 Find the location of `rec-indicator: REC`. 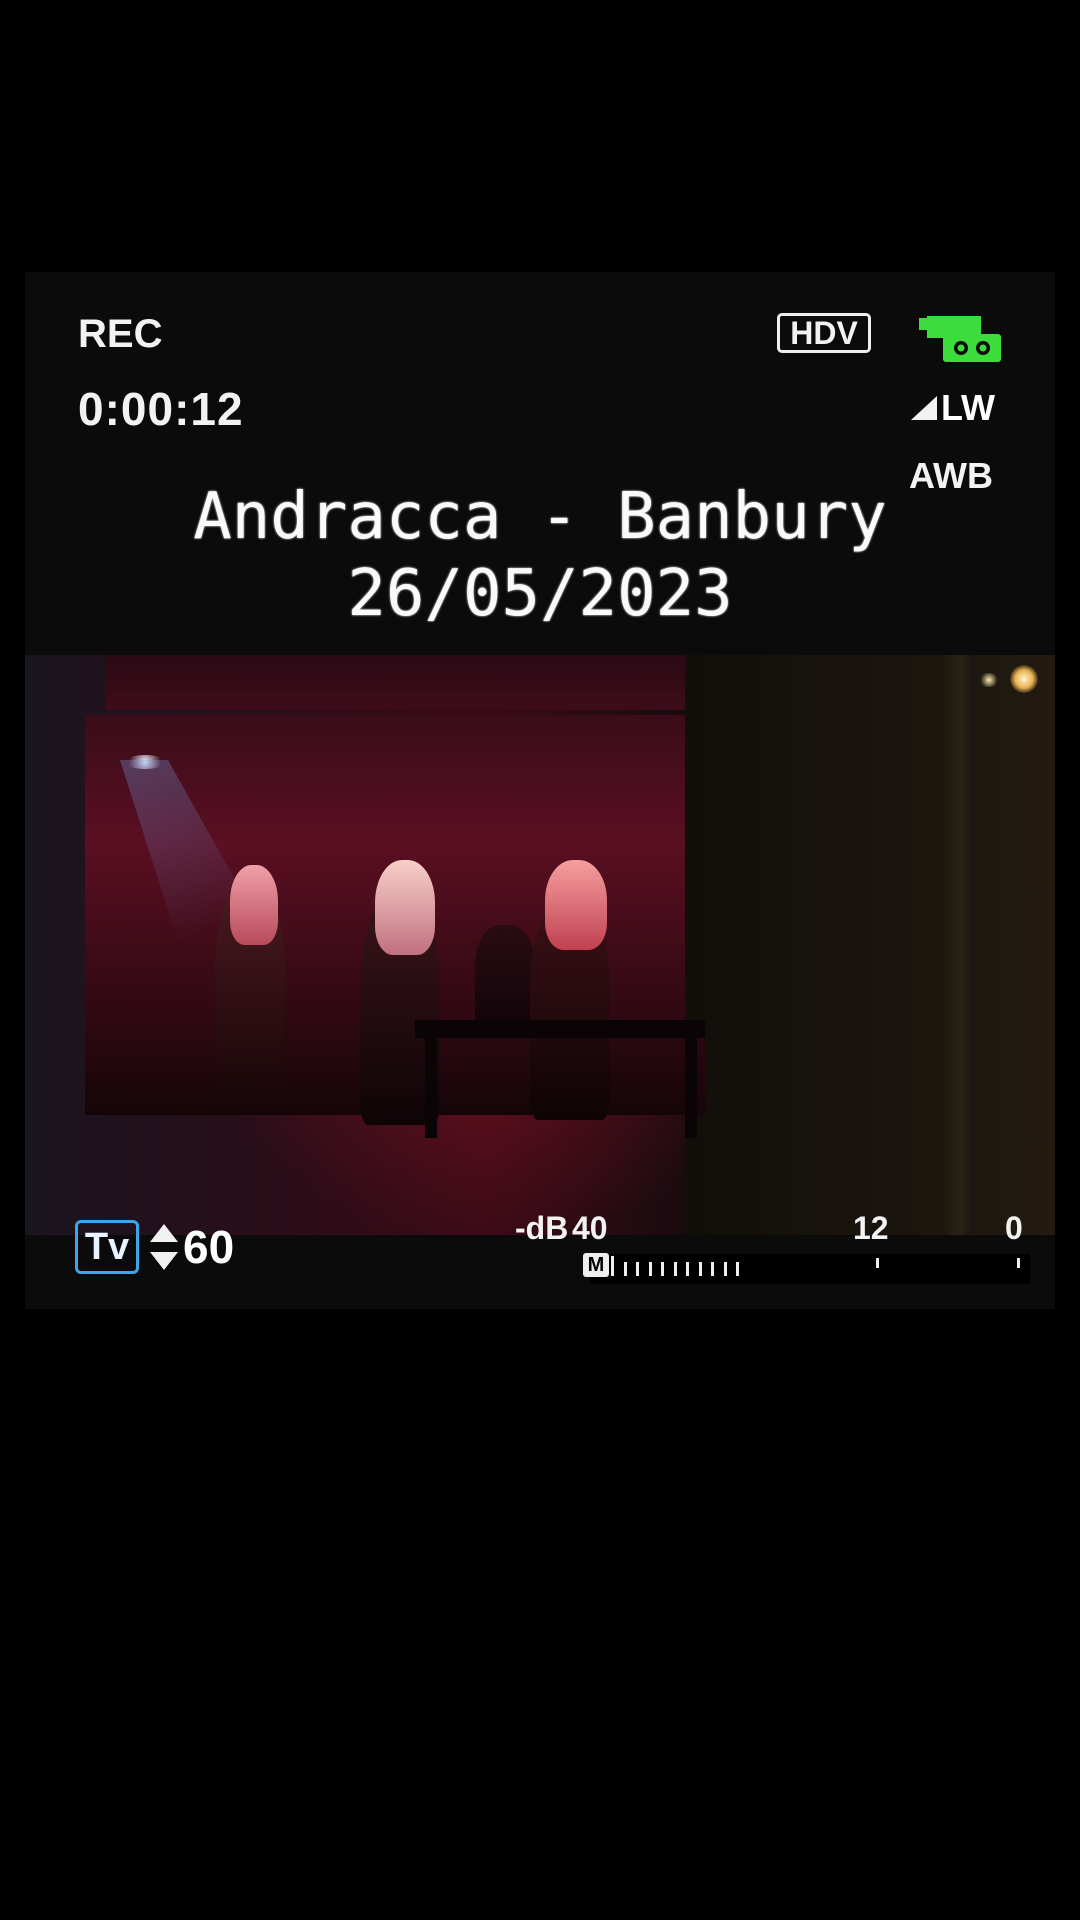

rec-indicator: REC is located at coordinates (120, 334).